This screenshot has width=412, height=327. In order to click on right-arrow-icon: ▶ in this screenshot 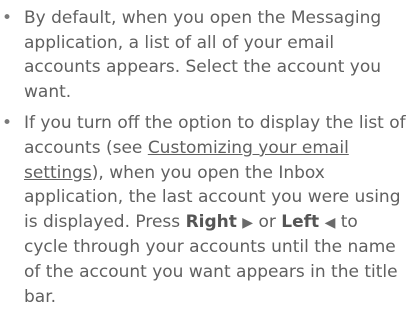, I will do `click(248, 222)`.